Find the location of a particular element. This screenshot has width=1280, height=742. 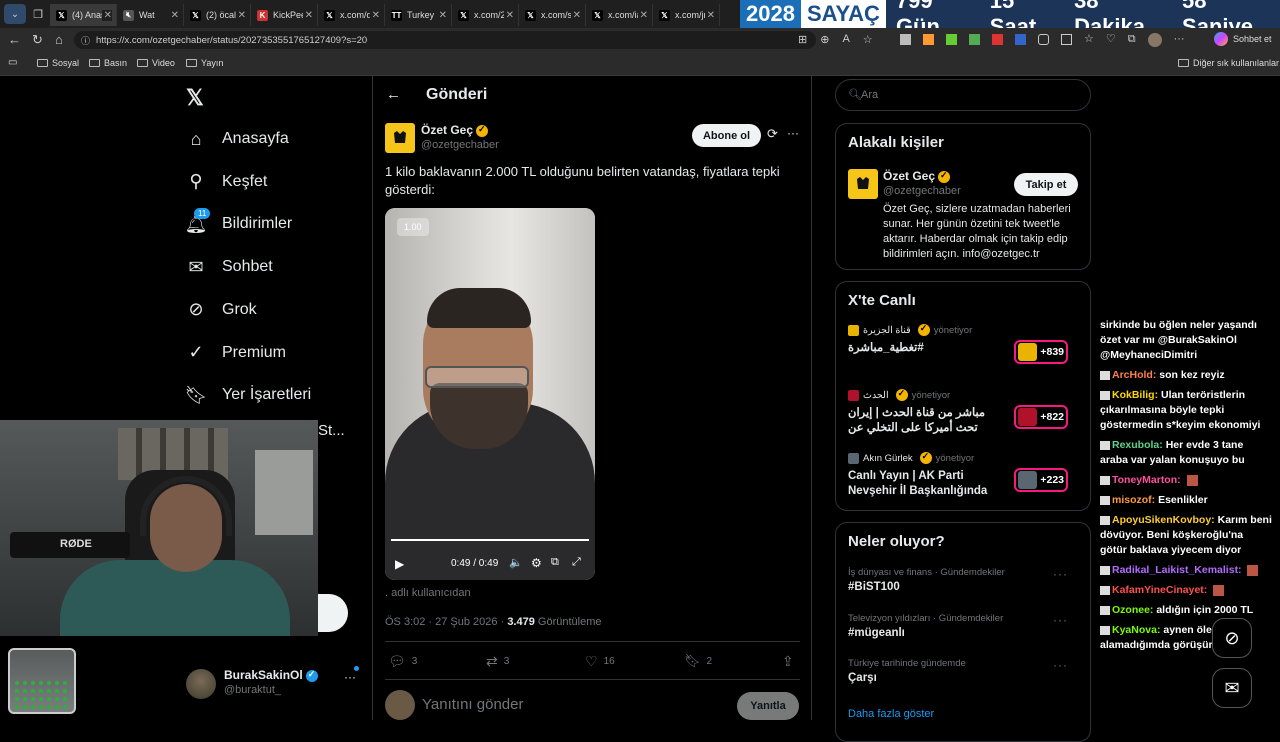

browser-tab: 𝕏 (4) Anas ✕ is located at coordinates (83, 15).